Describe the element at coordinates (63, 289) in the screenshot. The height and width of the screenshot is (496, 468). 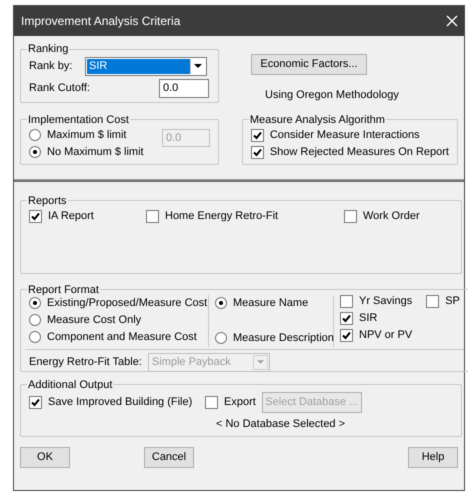
I see `group-title: Report Format` at that location.